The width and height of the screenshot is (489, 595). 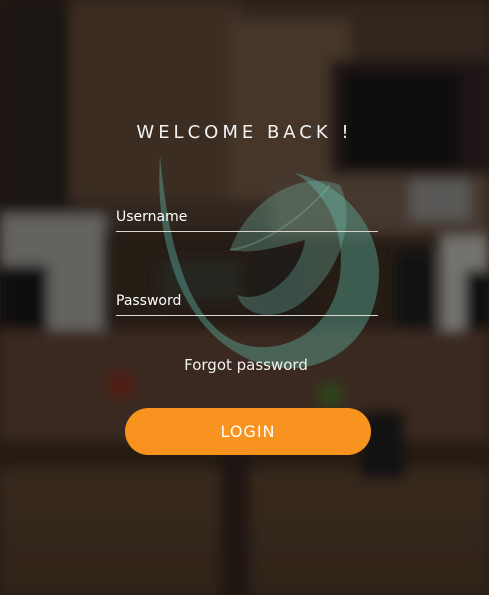 I want to click on username-input, so click(x=247, y=217).